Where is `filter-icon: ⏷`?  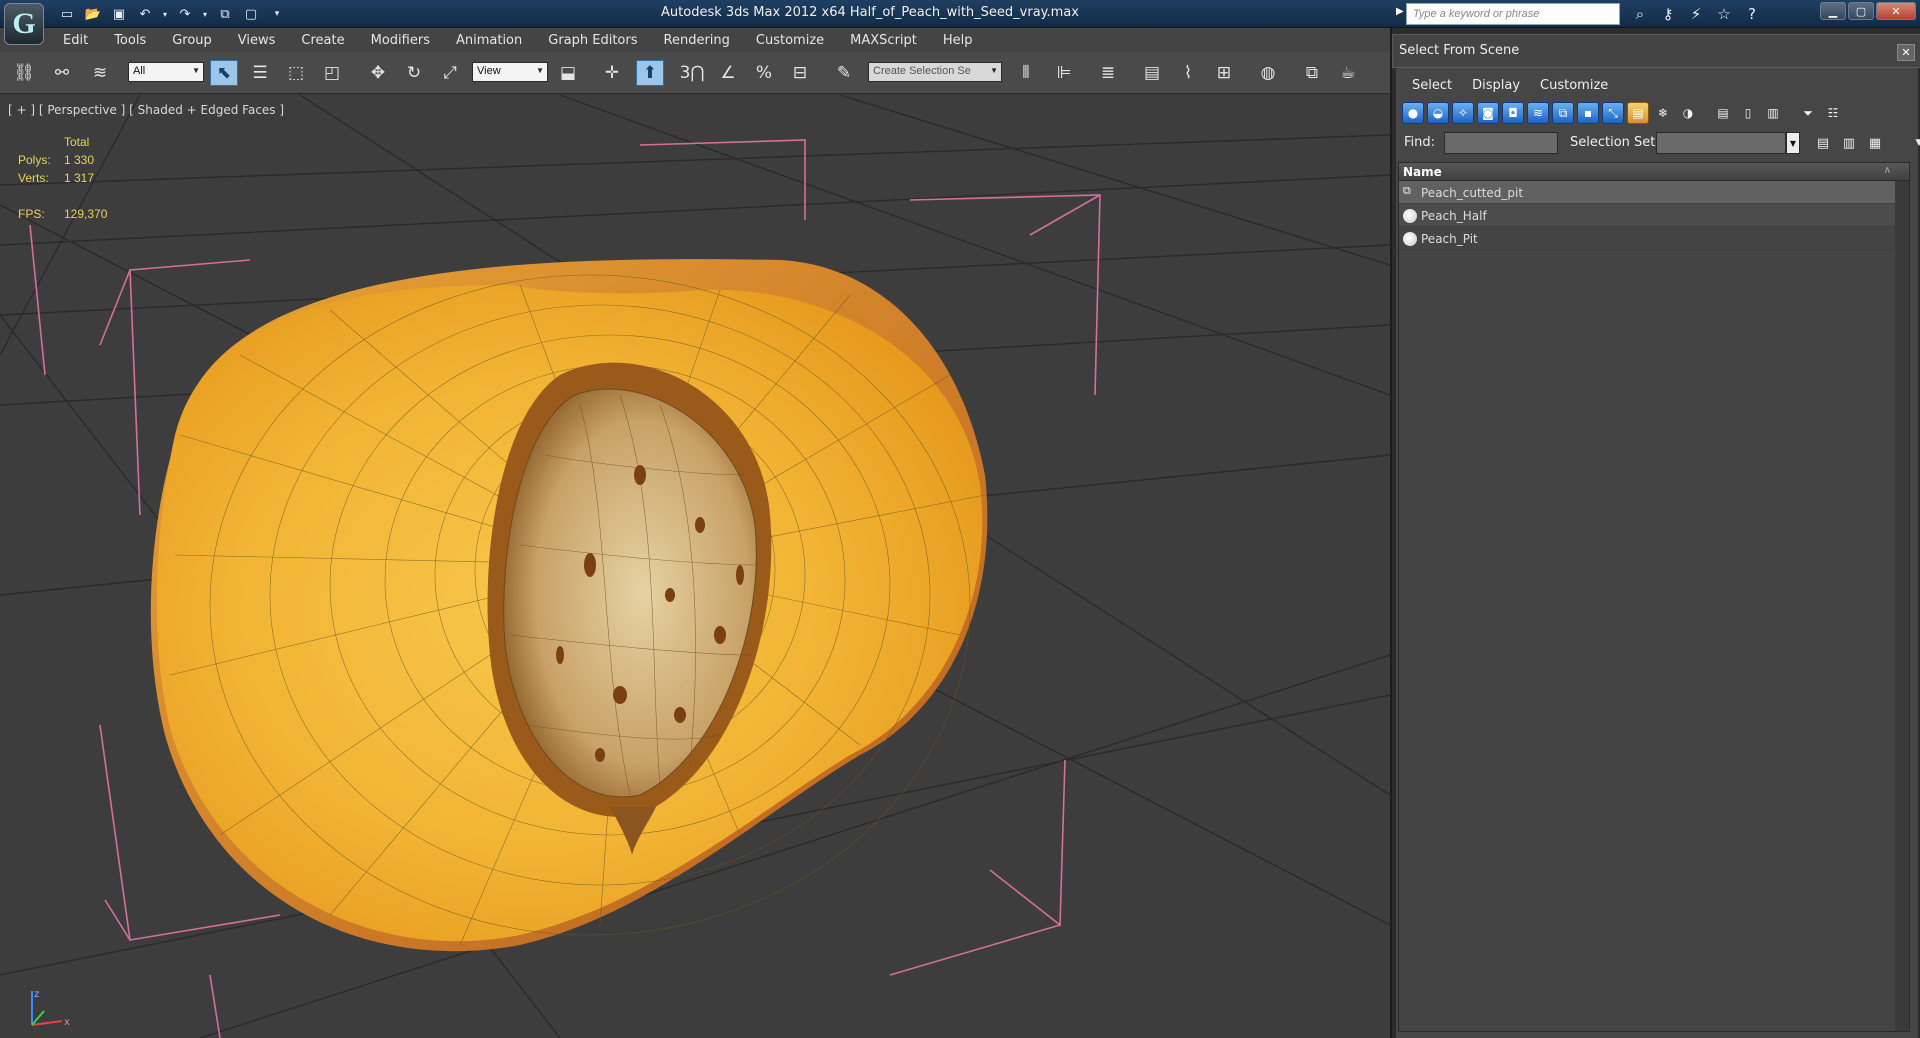
filter-icon: ⏷ is located at coordinates (1808, 113).